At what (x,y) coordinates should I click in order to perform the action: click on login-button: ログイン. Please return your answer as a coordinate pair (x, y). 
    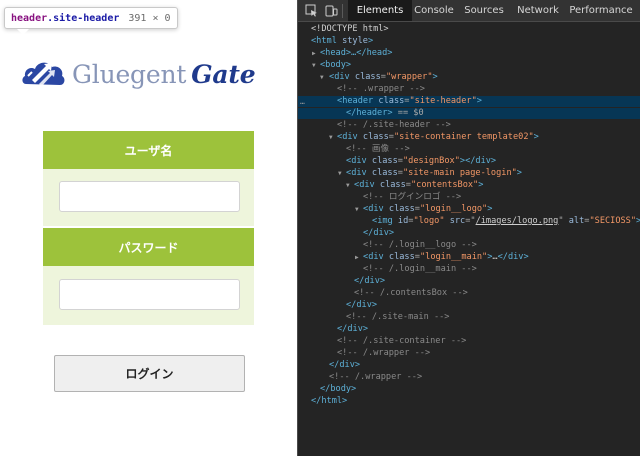
    Looking at the image, I should click on (149, 373).